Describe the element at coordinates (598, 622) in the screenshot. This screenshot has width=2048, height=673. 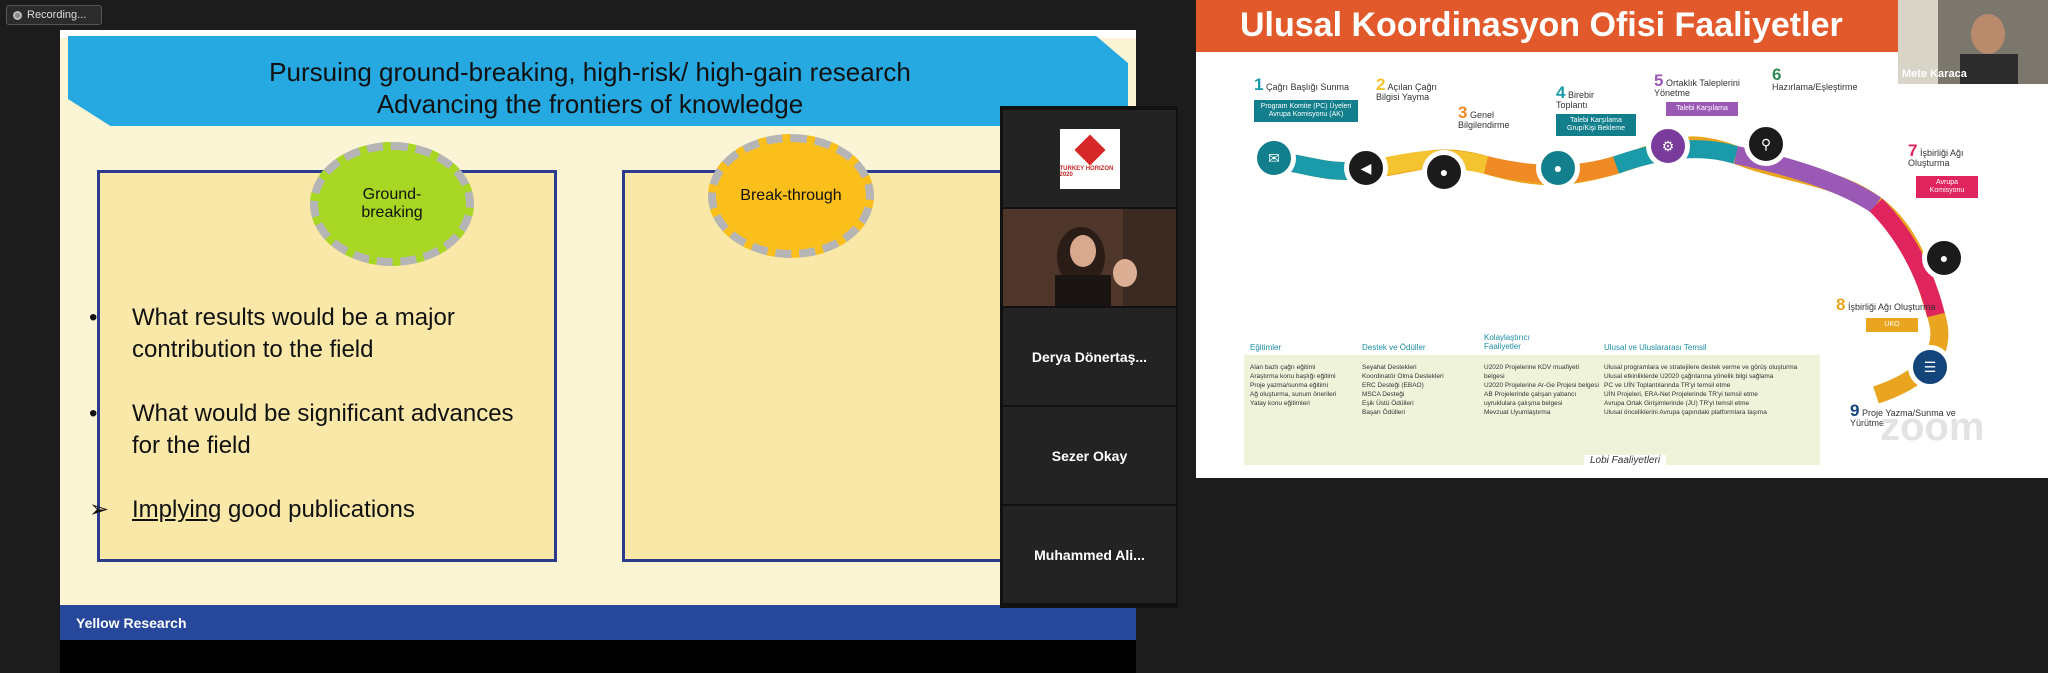
I see `slide-footer: Yellow Research` at that location.